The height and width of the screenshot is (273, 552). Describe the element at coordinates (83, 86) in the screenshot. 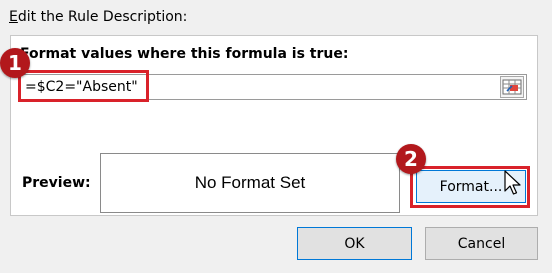

I see `formula-highlight` at that location.